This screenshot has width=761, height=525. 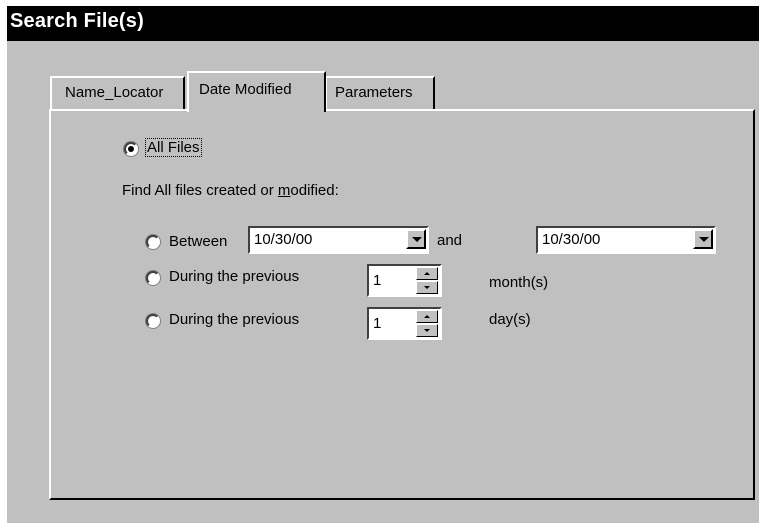 I want to click on window-title: Search File(s), so click(x=77, y=21).